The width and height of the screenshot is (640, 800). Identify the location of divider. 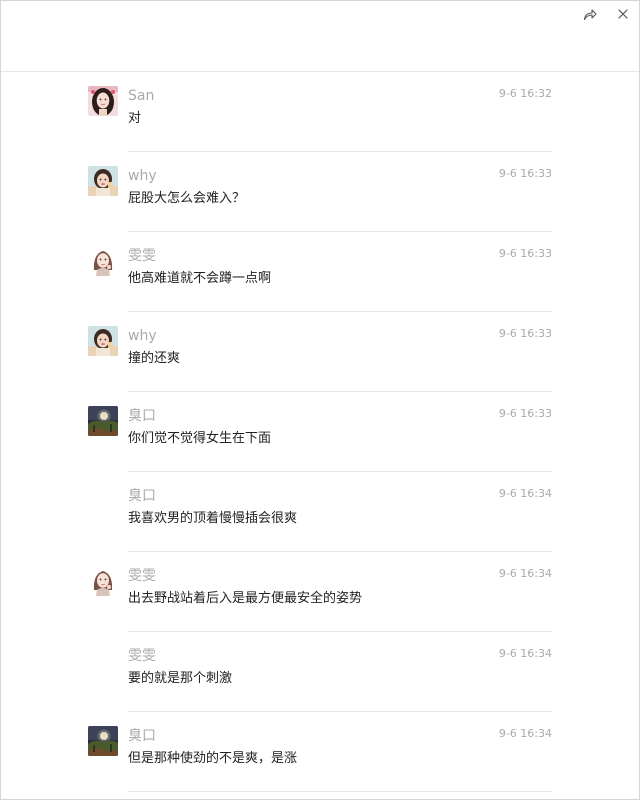
(340, 791).